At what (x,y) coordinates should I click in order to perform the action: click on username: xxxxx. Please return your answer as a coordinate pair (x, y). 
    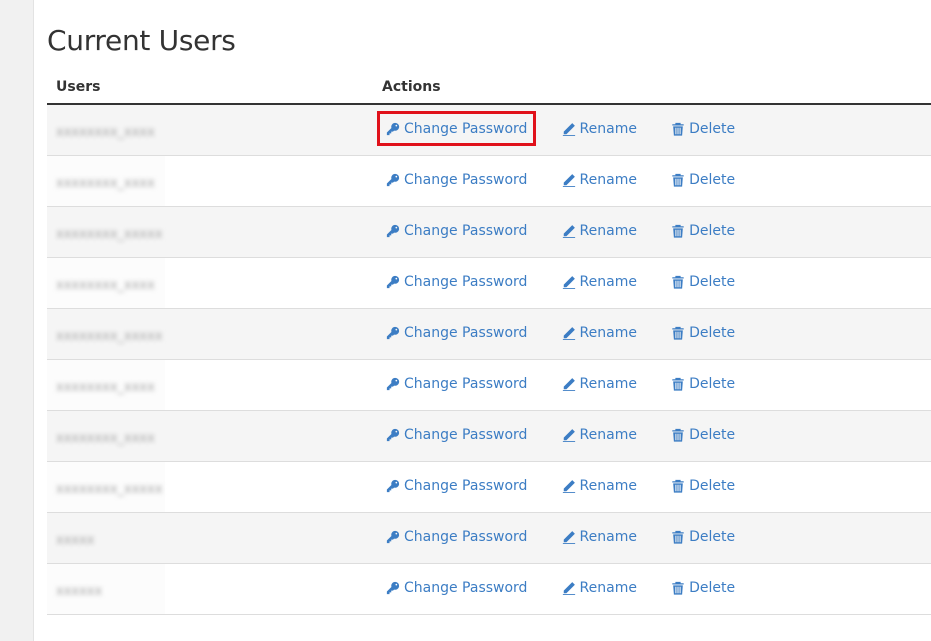
    Looking at the image, I should click on (75, 540).